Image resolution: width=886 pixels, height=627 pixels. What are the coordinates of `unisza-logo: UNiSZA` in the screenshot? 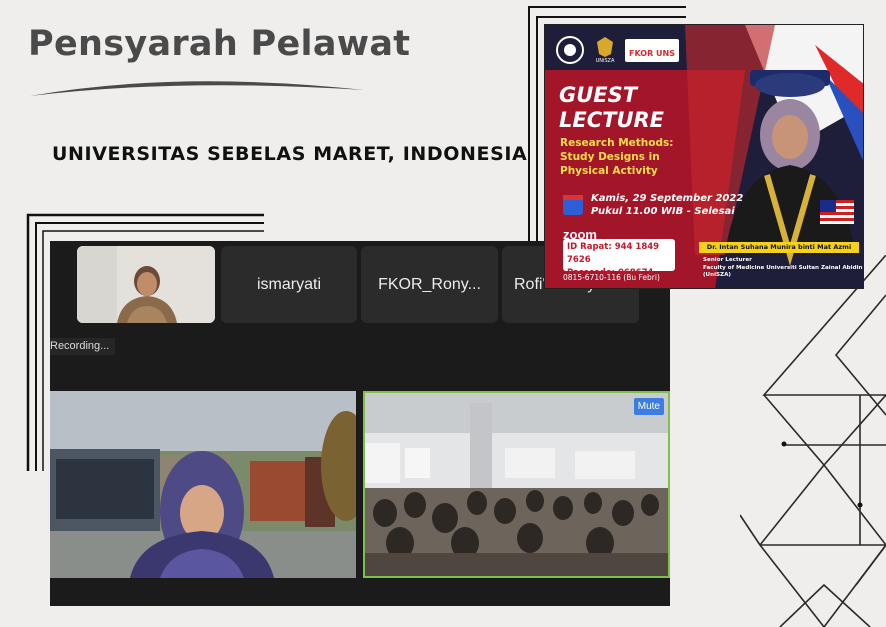 It's located at (605, 50).